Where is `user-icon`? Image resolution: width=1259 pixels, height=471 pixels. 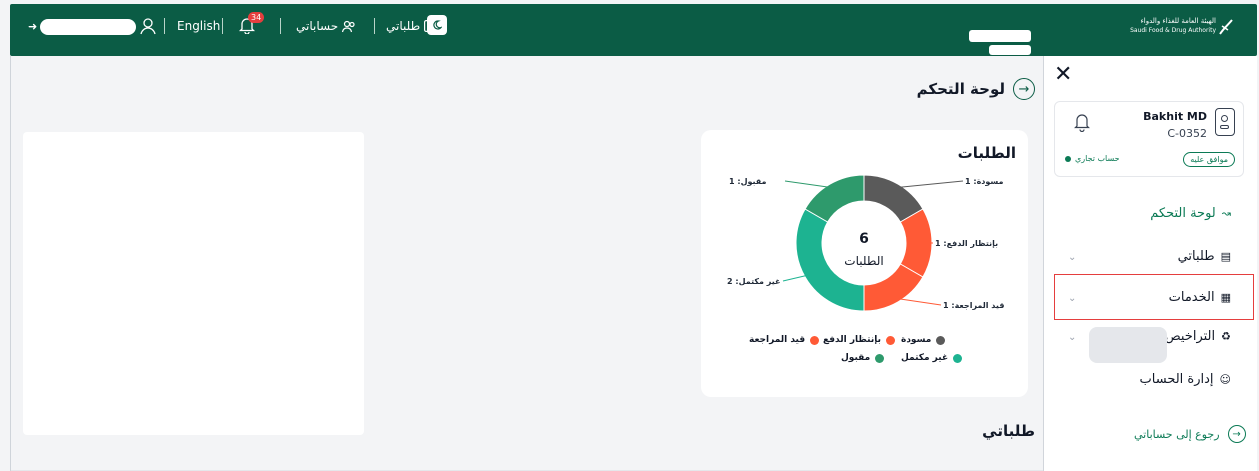 user-icon is located at coordinates (148, 26).